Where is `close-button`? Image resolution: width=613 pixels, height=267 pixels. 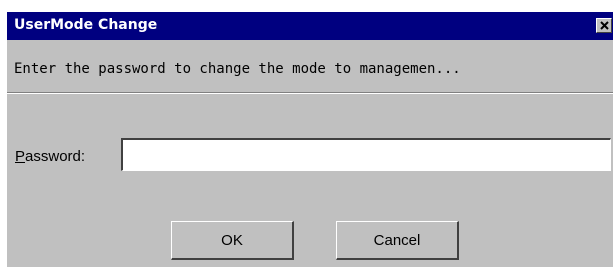 close-button is located at coordinates (604, 25).